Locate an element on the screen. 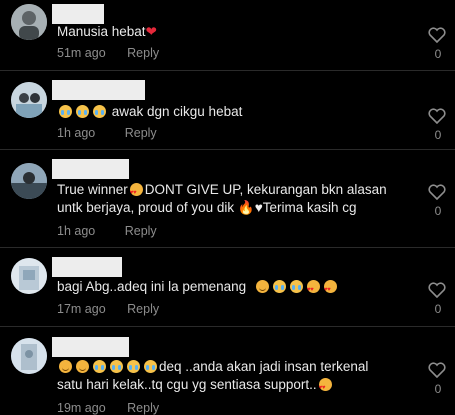 The height and width of the screenshot is (415, 455). comment-meta: 19m ago Reply is located at coordinates (108, 408).